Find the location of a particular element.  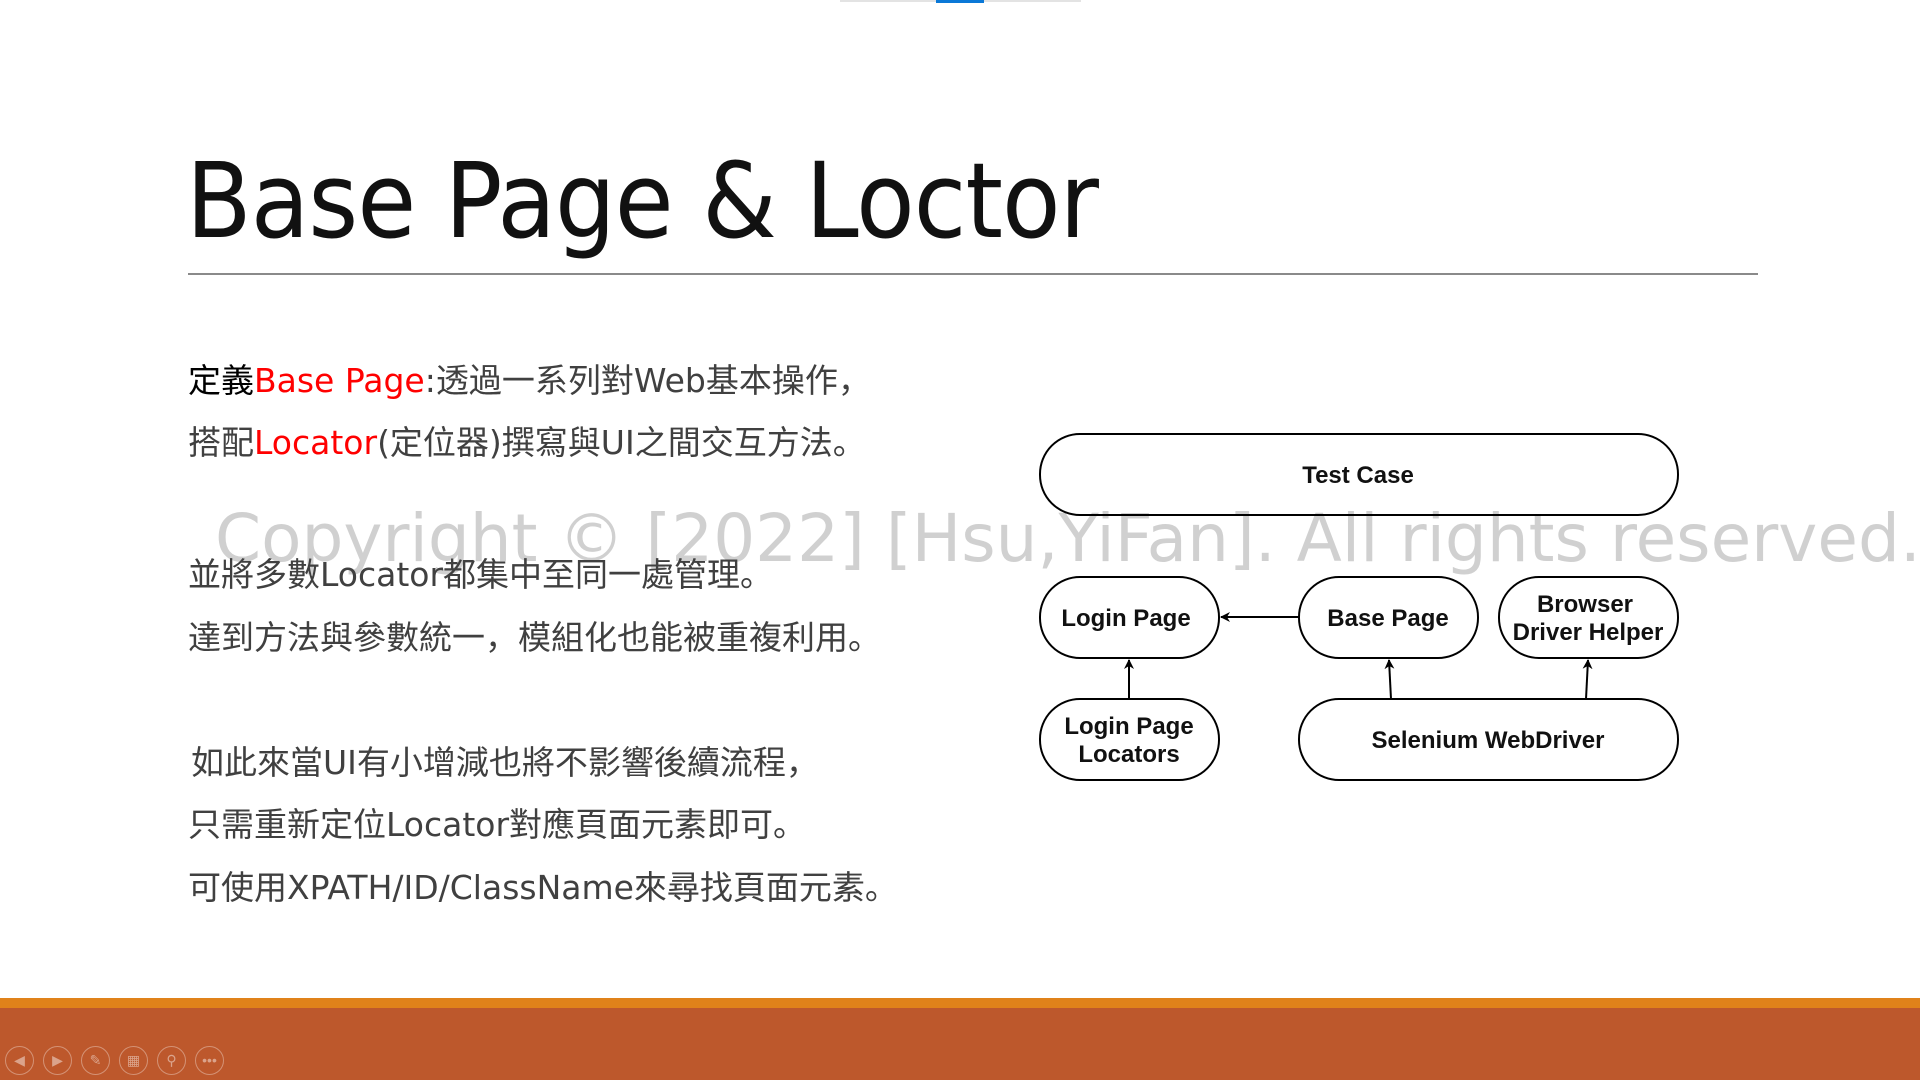

magnifier-icon: ⚲ is located at coordinates (171, 1060).